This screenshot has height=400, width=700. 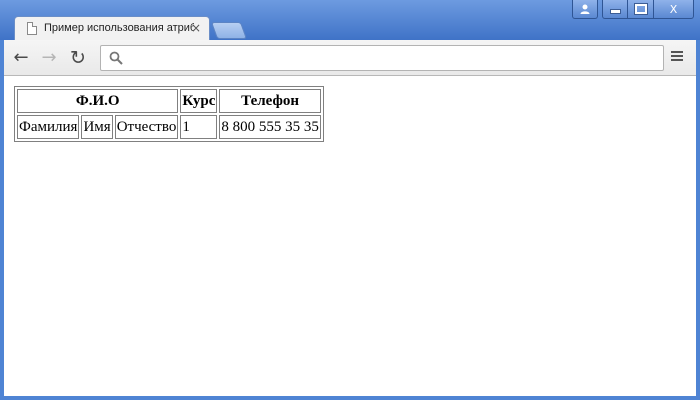 I want to click on cell-course: 1, so click(x=199, y=127).